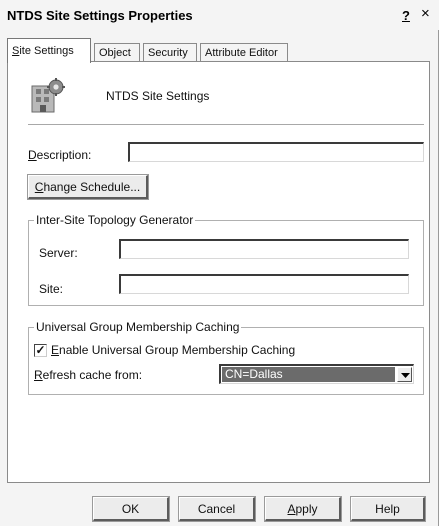 This screenshot has width=439, height=526. What do you see at coordinates (64, 155) in the screenshot?
I see `description-label-text: escription:` at bounding box center [64, 155].